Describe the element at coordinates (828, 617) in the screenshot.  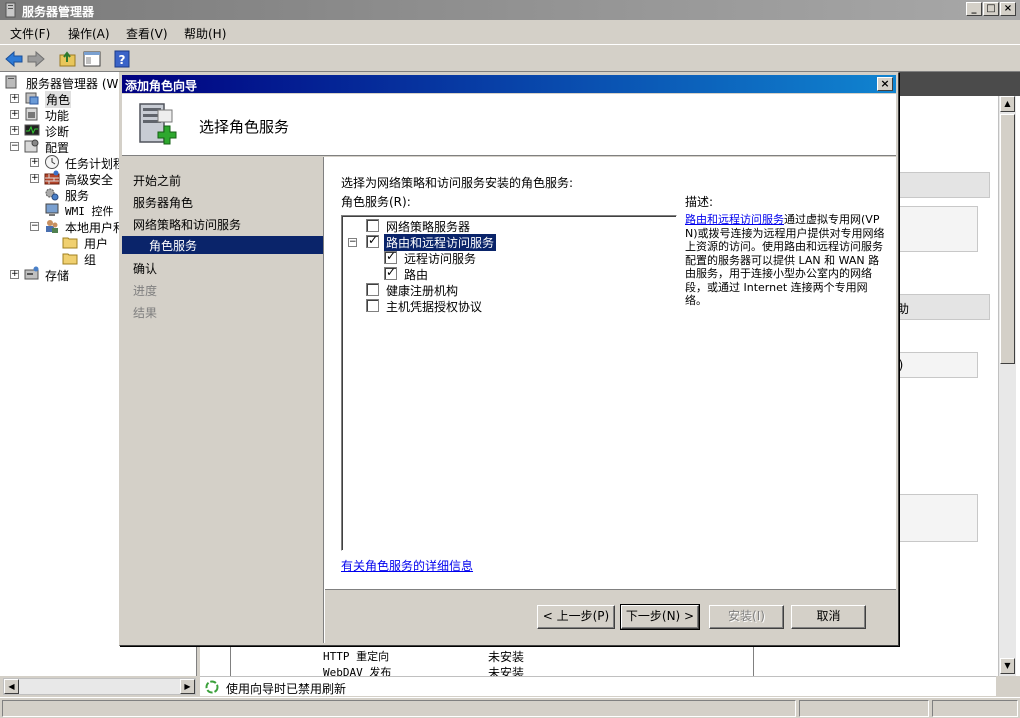
I see `cancel-button: 取消` at that location.